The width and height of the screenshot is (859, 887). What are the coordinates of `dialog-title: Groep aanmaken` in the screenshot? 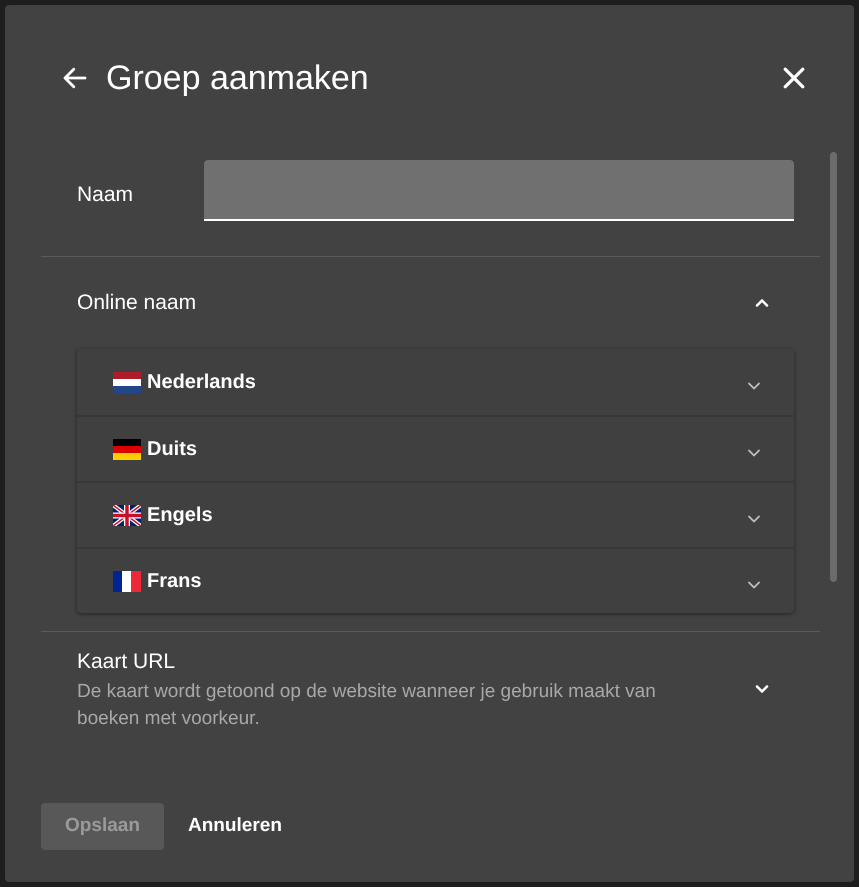 It's located at (237, 77).